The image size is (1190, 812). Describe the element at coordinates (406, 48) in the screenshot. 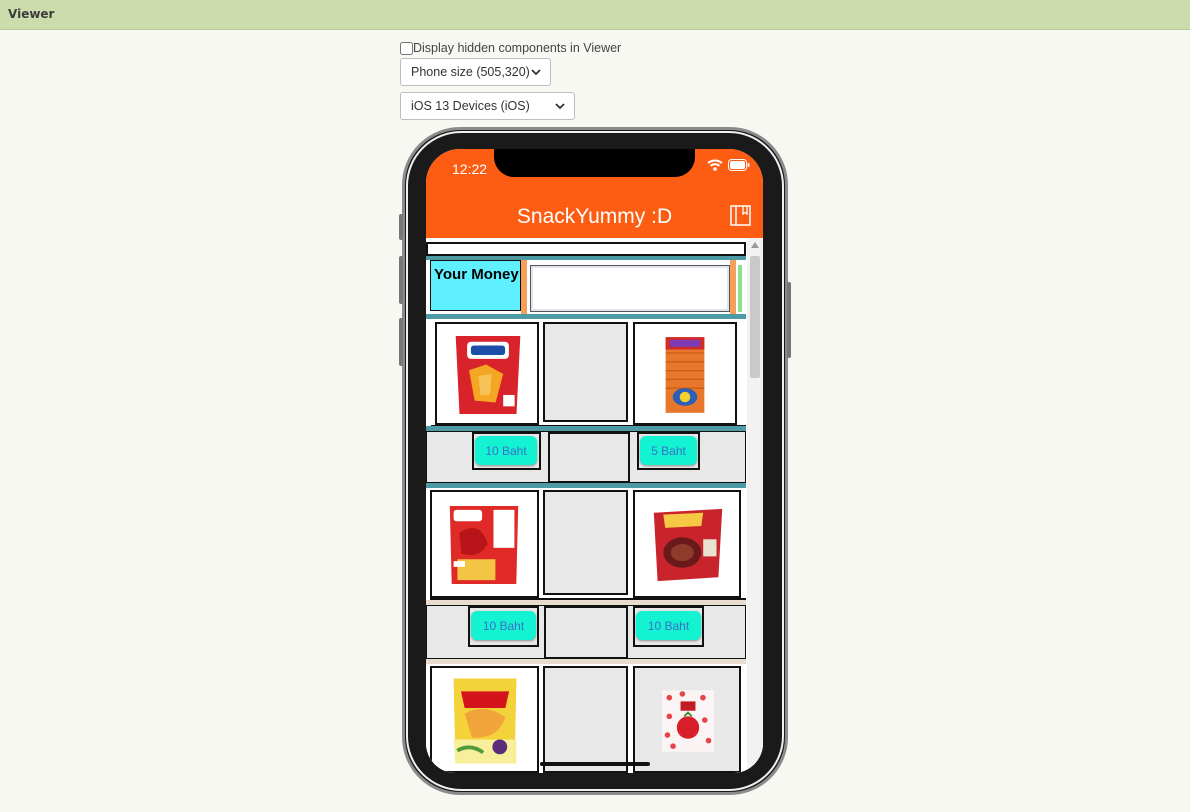

I see `hidden-components-checkbox` at that location.